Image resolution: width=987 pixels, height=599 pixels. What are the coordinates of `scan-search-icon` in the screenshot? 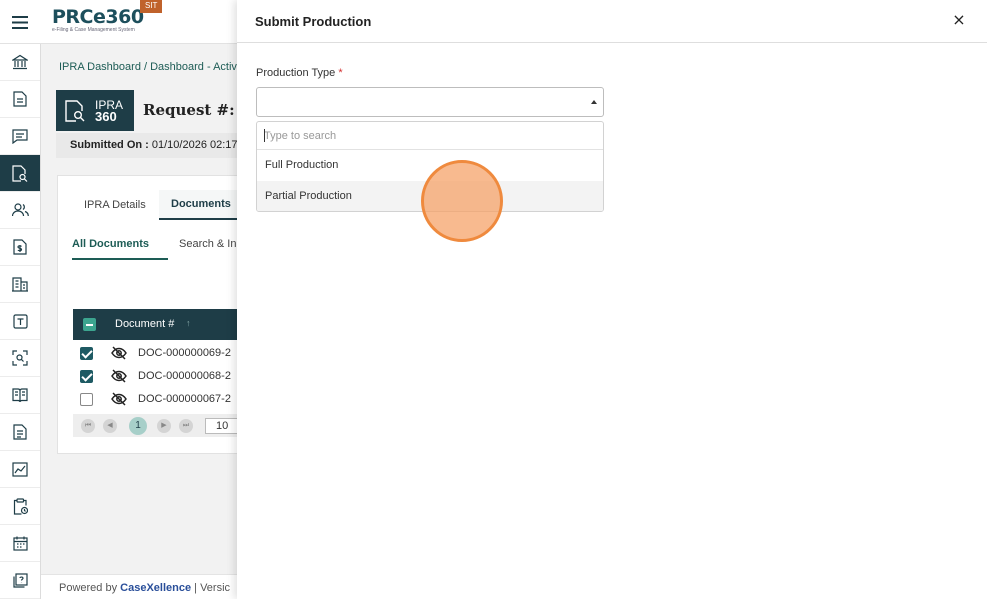 It's located at (20, 358).